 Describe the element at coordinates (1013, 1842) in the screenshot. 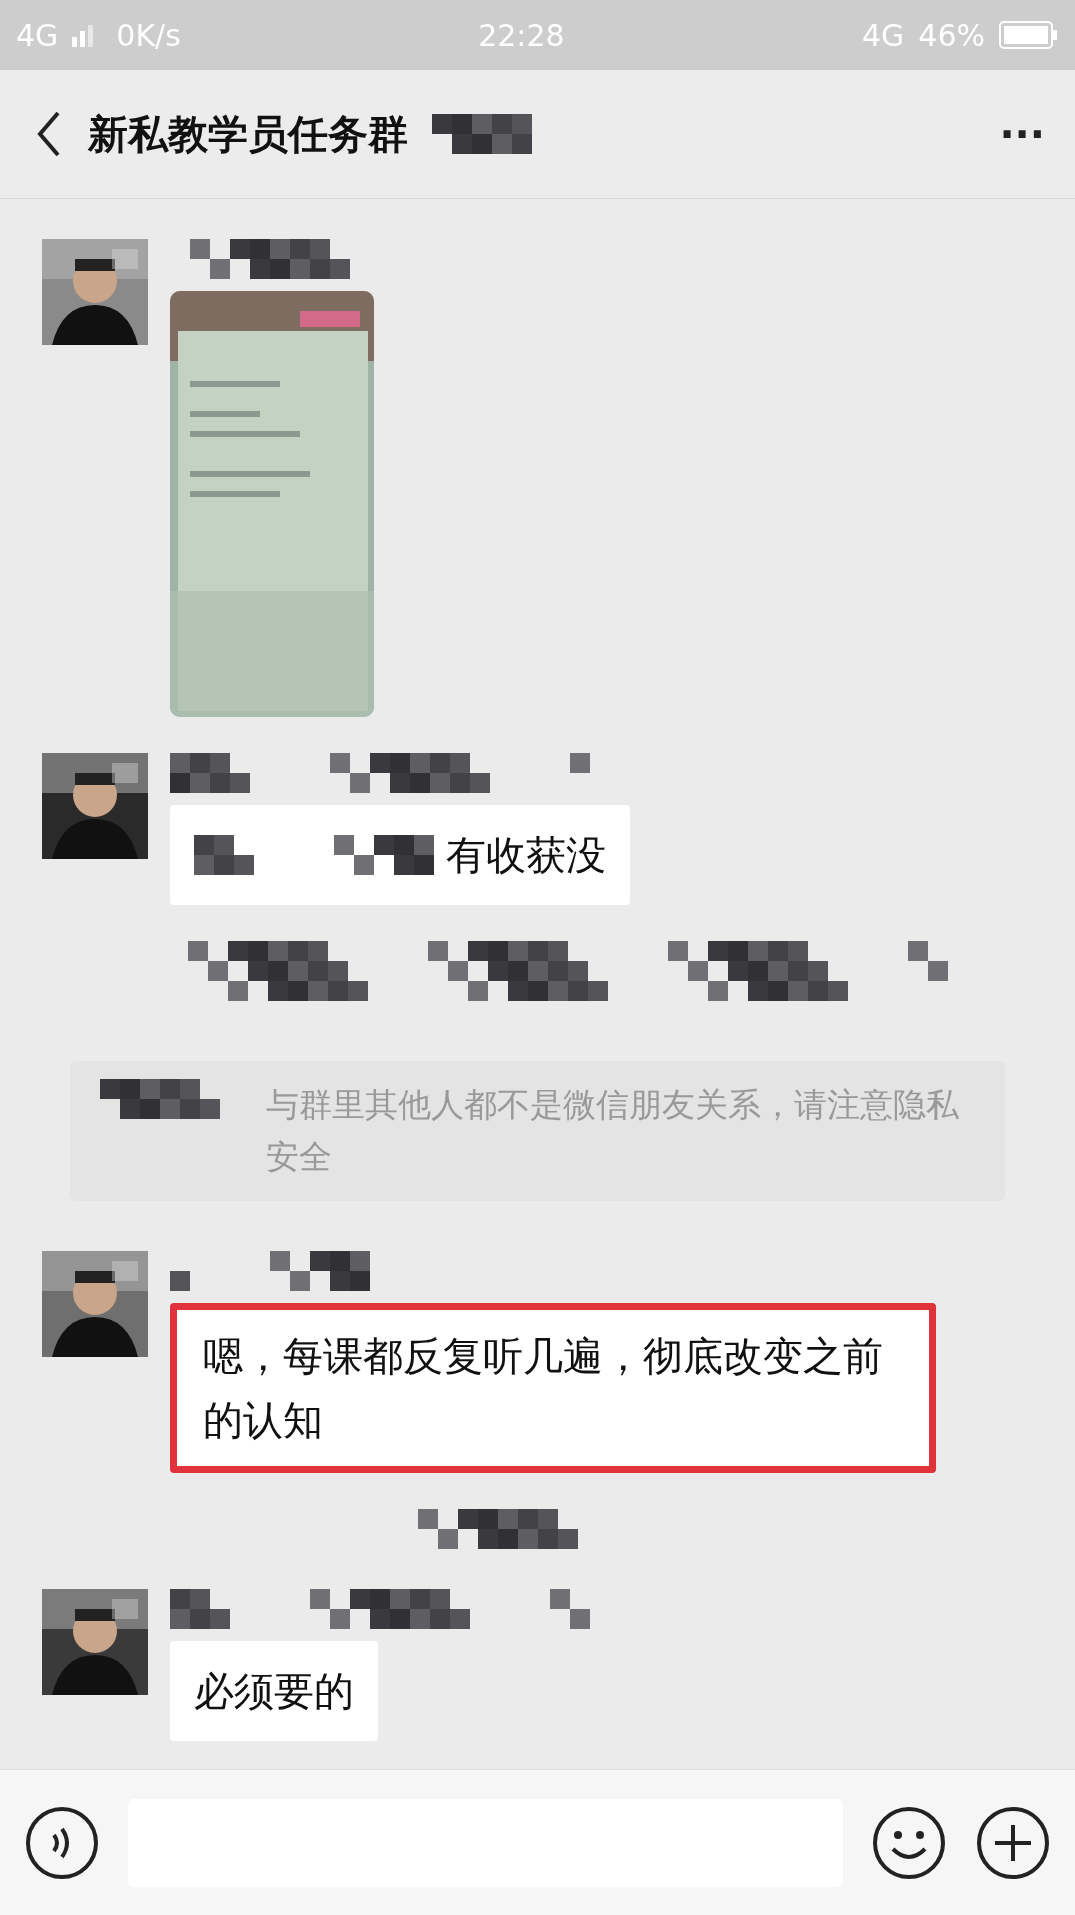

I see `plus-icon` at that location.